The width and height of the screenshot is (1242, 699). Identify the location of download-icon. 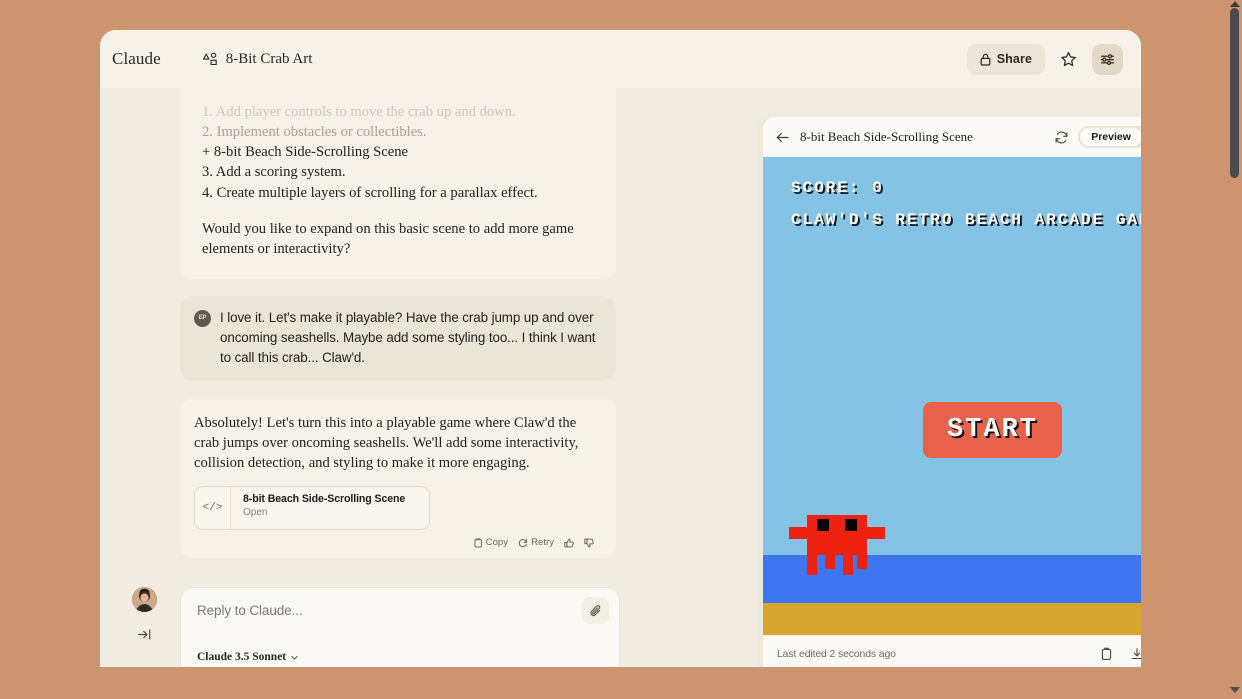
(1133, 654).